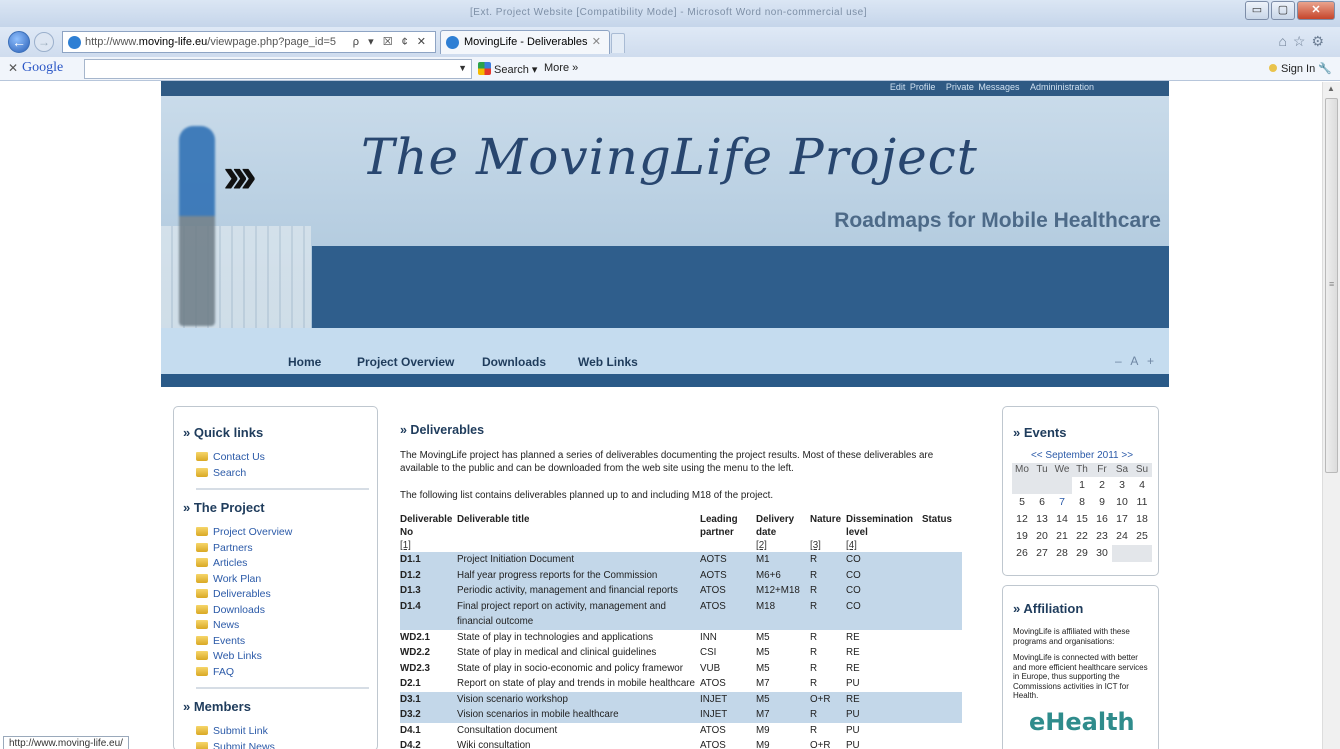 This screenshot has width=1340, height=749. Describe the element at coordinates (1042, 553) in the screenshot. I see `calendar-day: 27` at that location.